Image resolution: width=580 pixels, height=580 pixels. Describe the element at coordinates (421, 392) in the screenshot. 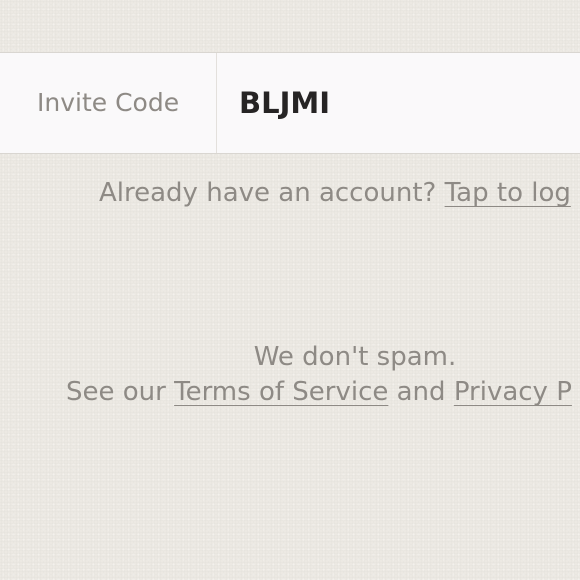

I see `and-text: and` at that location.